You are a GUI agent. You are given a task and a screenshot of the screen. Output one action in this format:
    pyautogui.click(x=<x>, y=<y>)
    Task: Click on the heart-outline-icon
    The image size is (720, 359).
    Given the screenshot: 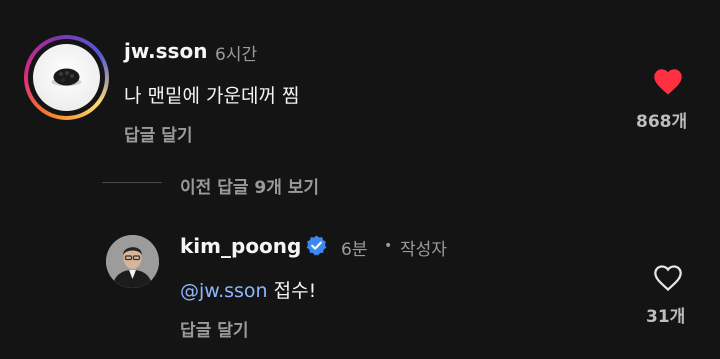 What is the action you would take?
    pyautogui.click(x=668, y=278)
    